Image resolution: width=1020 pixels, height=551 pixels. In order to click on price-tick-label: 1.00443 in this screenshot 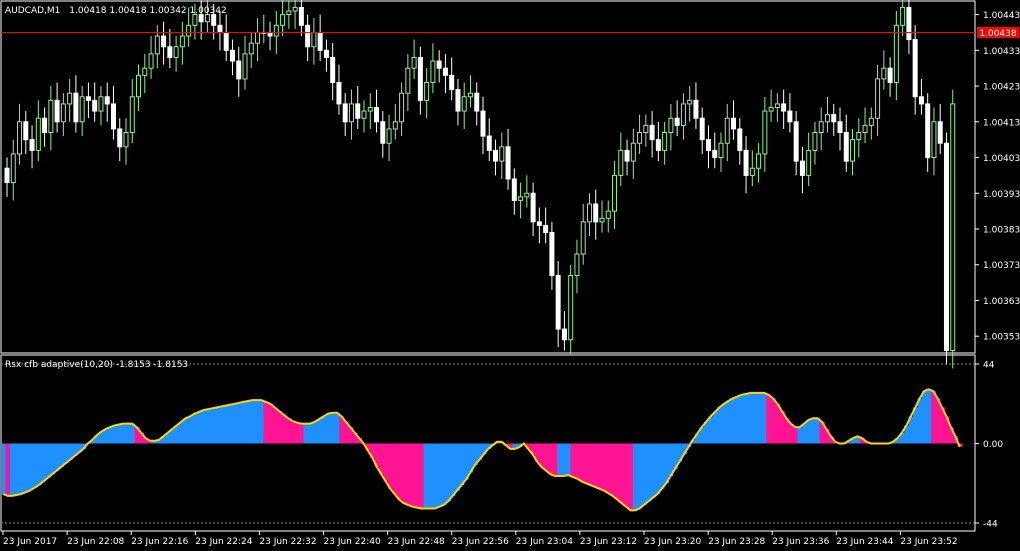, I will do `click(1001, 16)`.